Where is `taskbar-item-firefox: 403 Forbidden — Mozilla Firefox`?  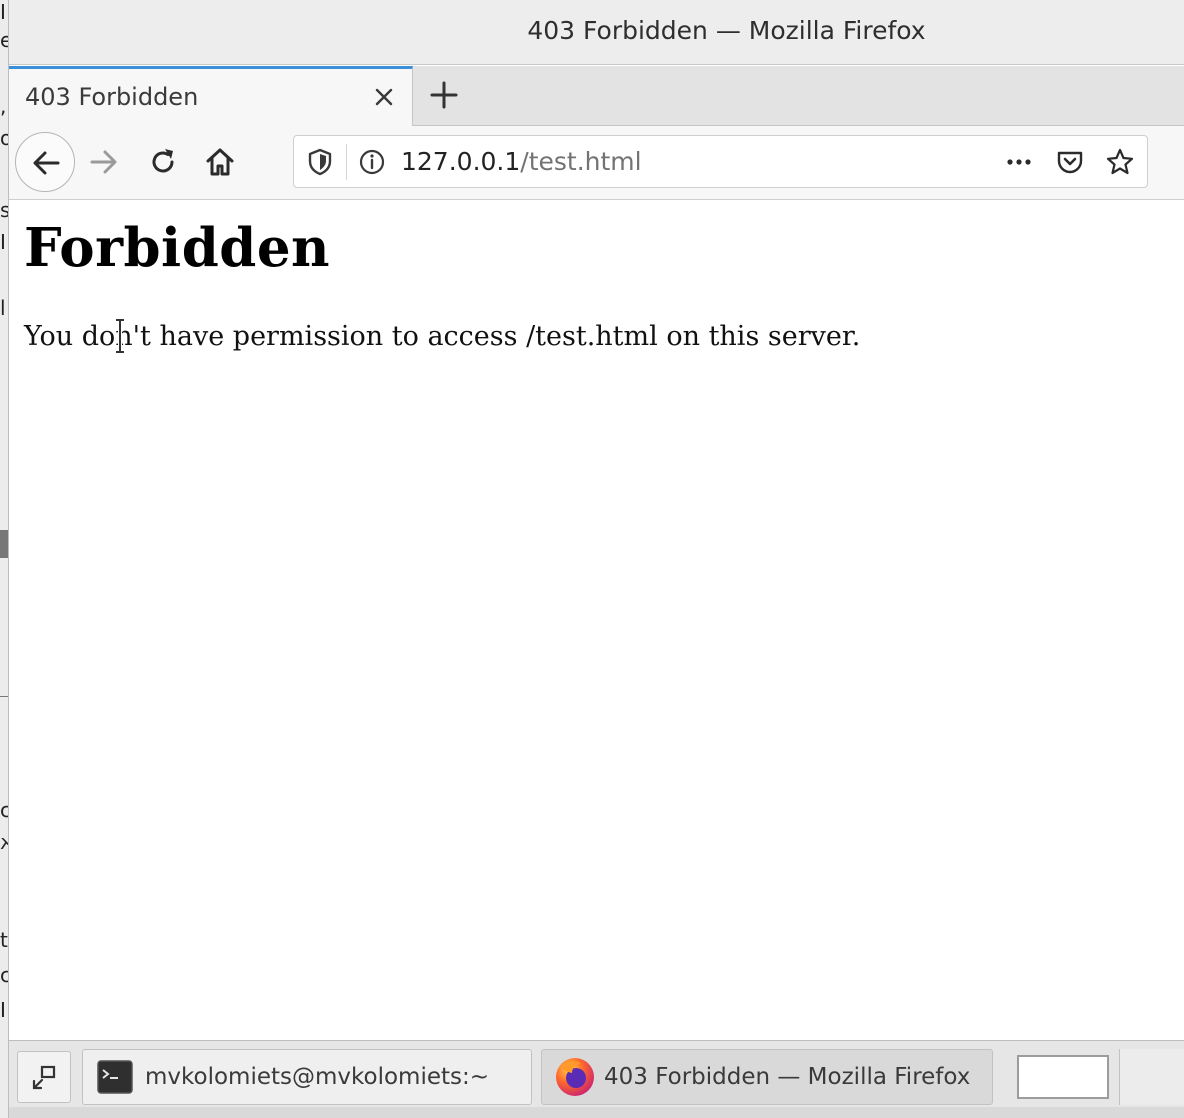
taskbar-item-firefox: 403 Forbidden — Mozilla Firefox is located at coordinates (767, 1077).